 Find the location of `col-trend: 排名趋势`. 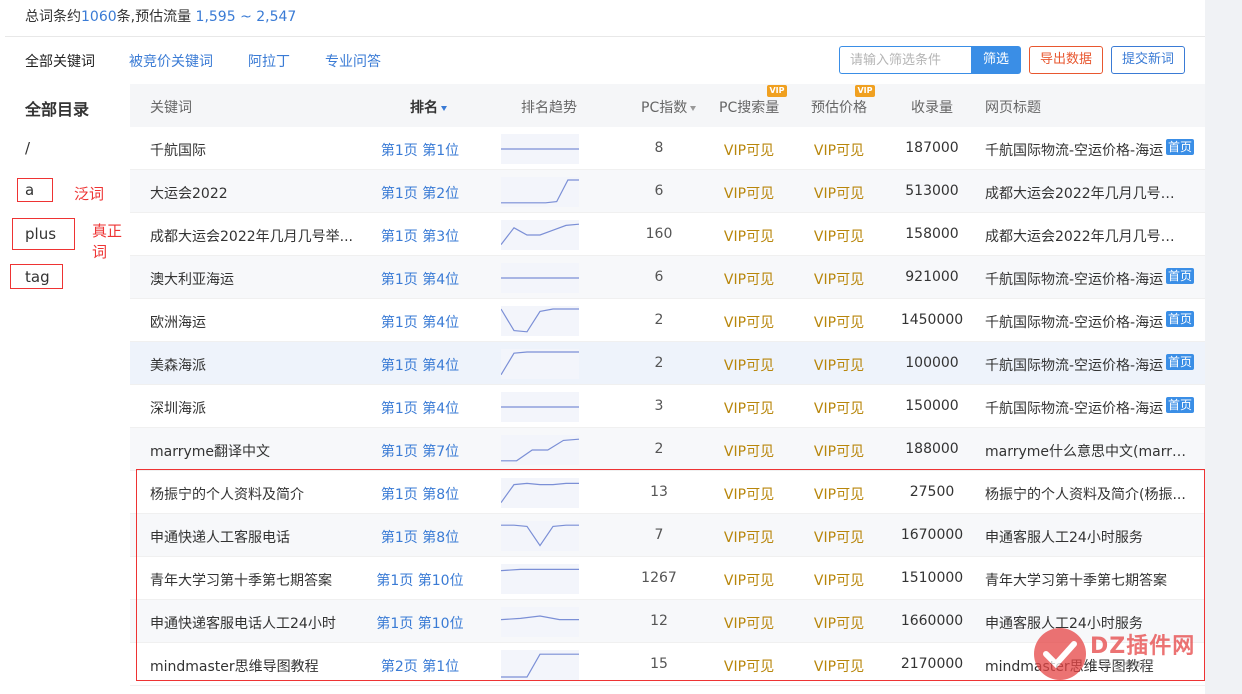

col-trend: 排名趋势 is located at coordinates (549, 108).